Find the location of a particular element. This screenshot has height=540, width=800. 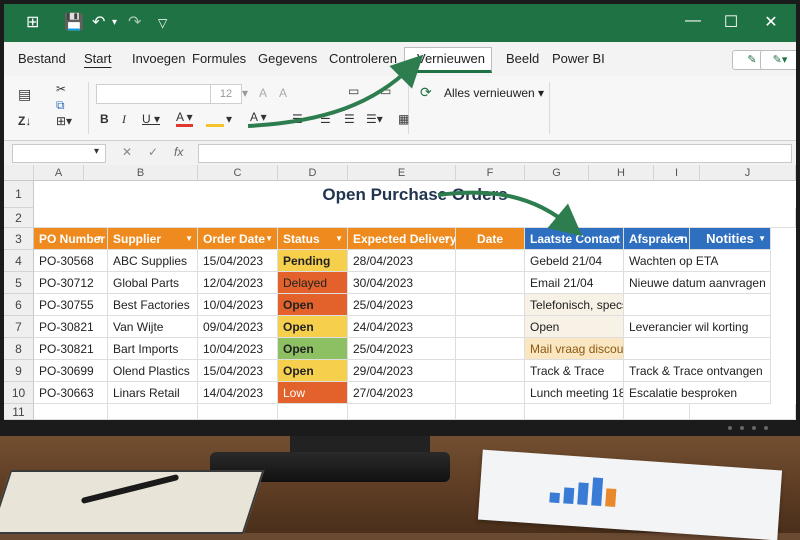

arrow-to-contact-column is located at coordinates (510, 213).